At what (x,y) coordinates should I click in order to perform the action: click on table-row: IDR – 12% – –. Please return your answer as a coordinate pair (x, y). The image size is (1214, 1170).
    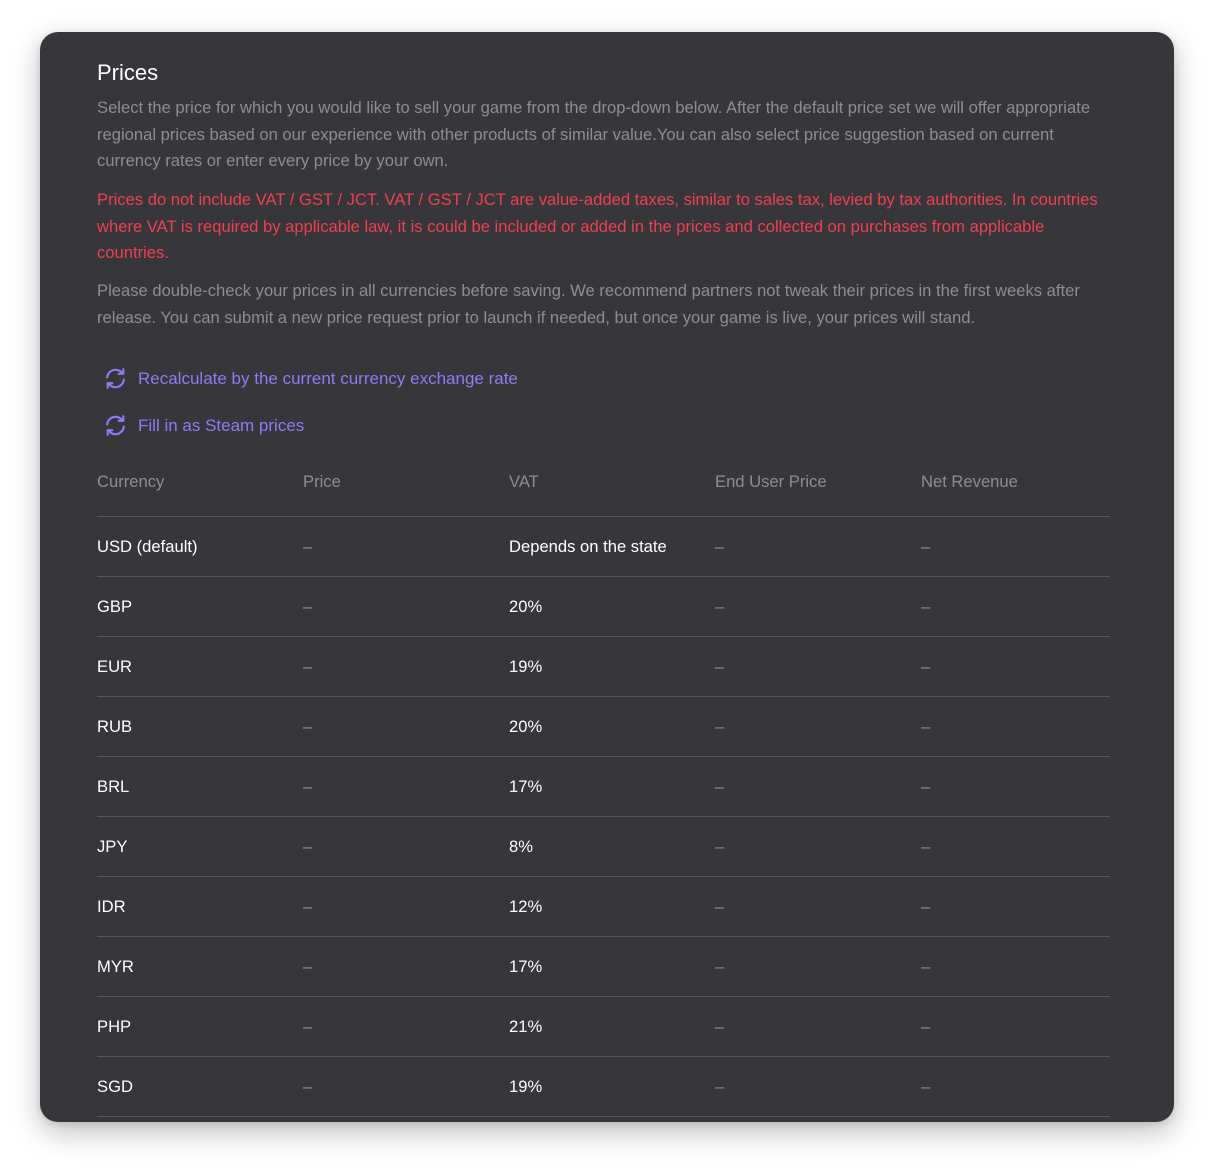
    Looking at the image, I should click on (603, 906).